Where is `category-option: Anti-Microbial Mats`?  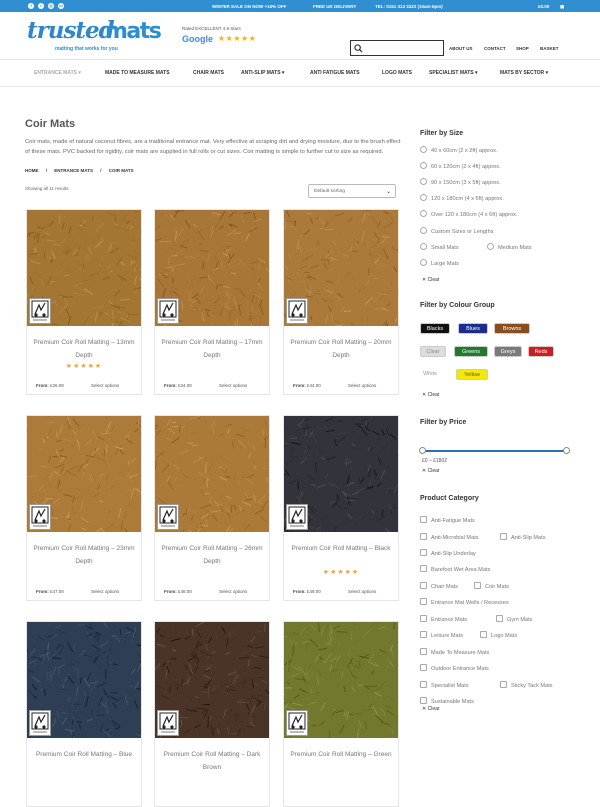 category-option: Anti-Microbial Mats is located at coordinates (449, 537).